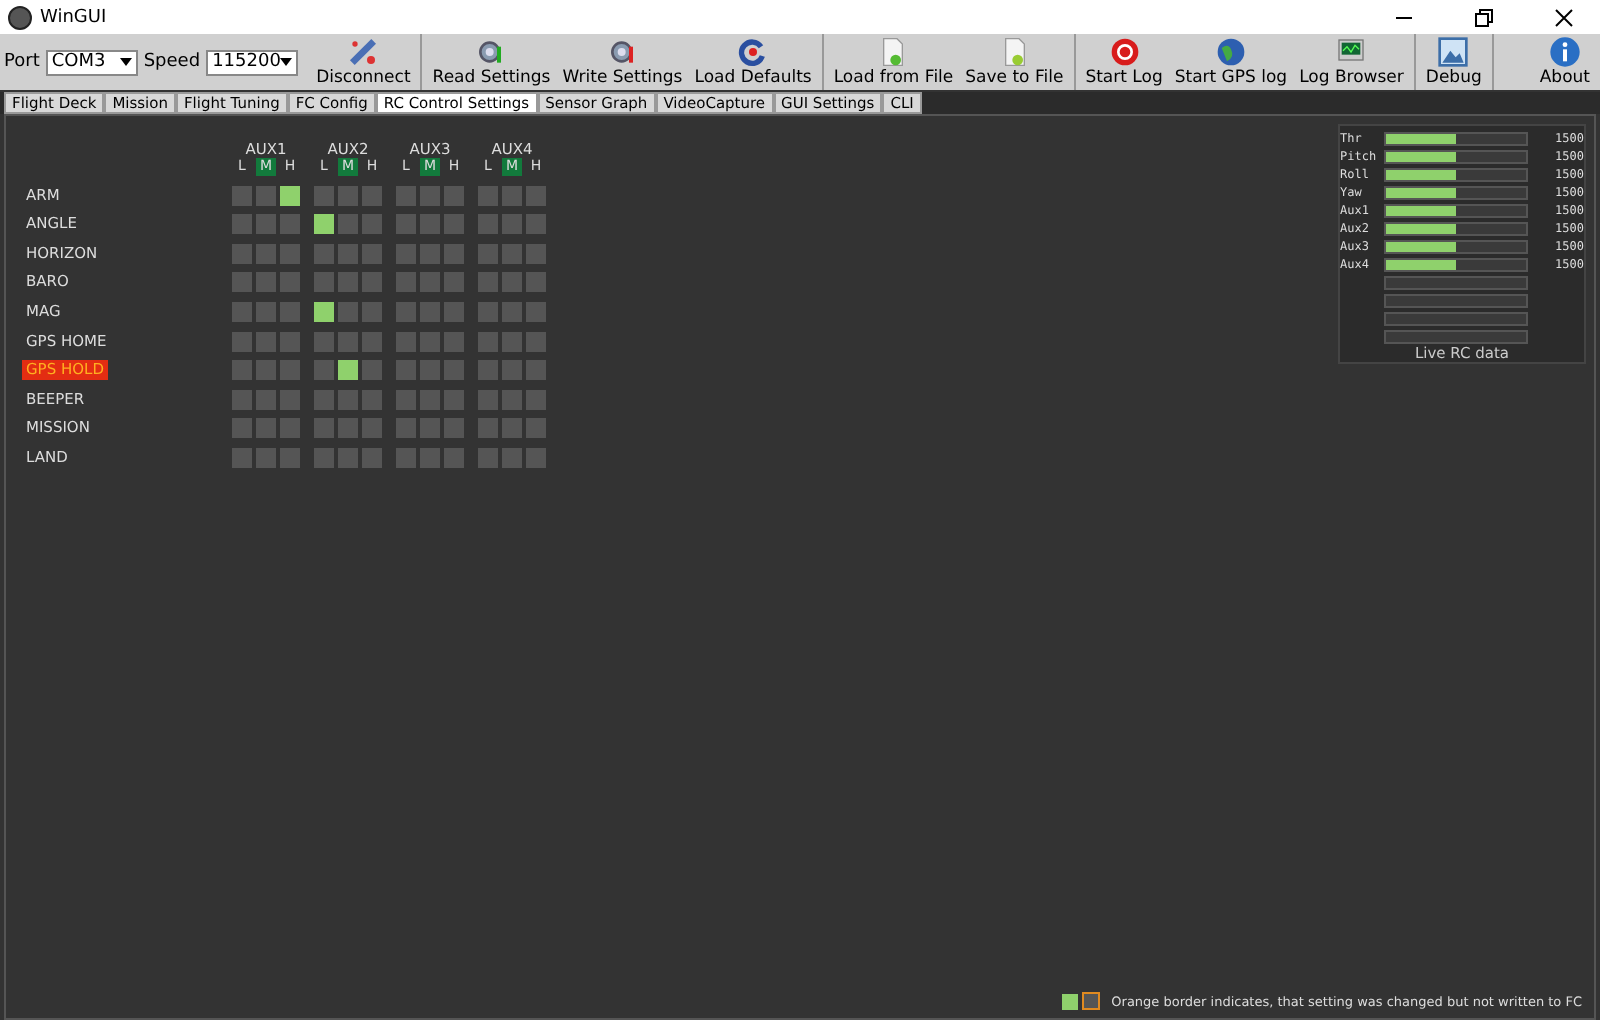 The width and height of the screenshot is (1600, 1020). What do you see at coordinates (363, 62) in the screenshot?
I see `toolbar-button: Disconnect` at bounding box center [363, 62].